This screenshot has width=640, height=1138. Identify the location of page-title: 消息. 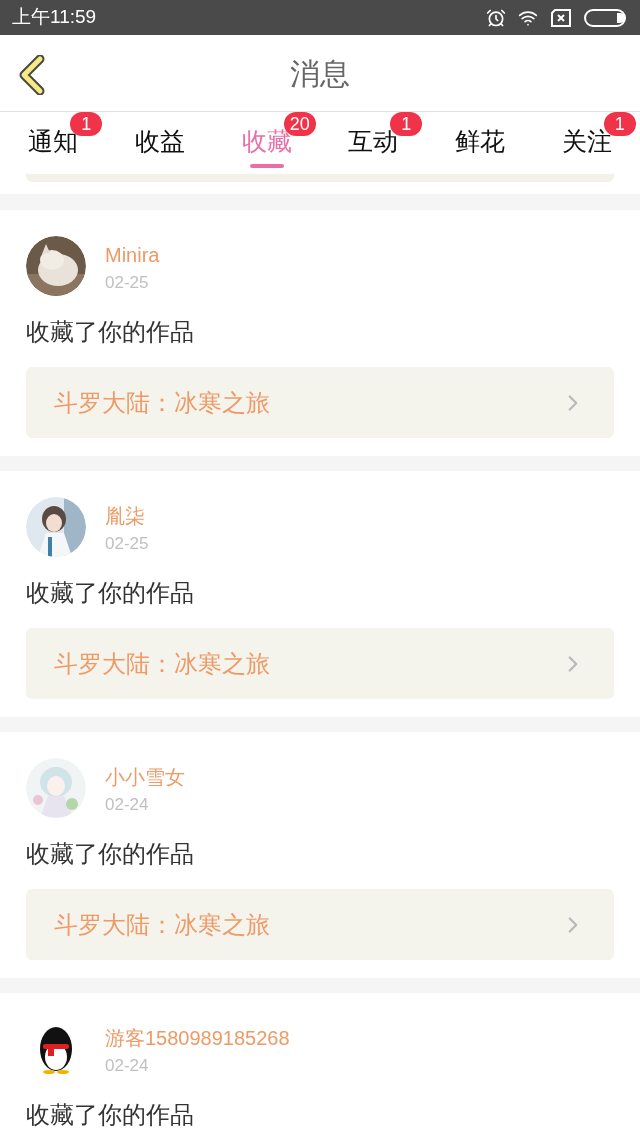
(320, 73).